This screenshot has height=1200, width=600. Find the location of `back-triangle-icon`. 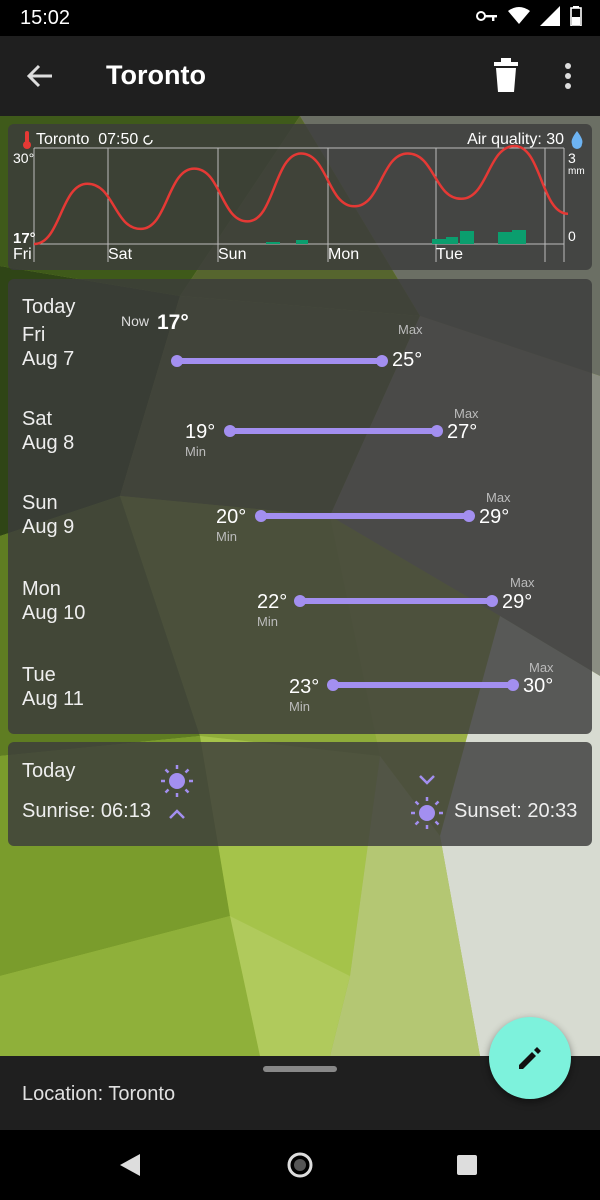

back-triangle-icon is located at coordinates (131, 1165).